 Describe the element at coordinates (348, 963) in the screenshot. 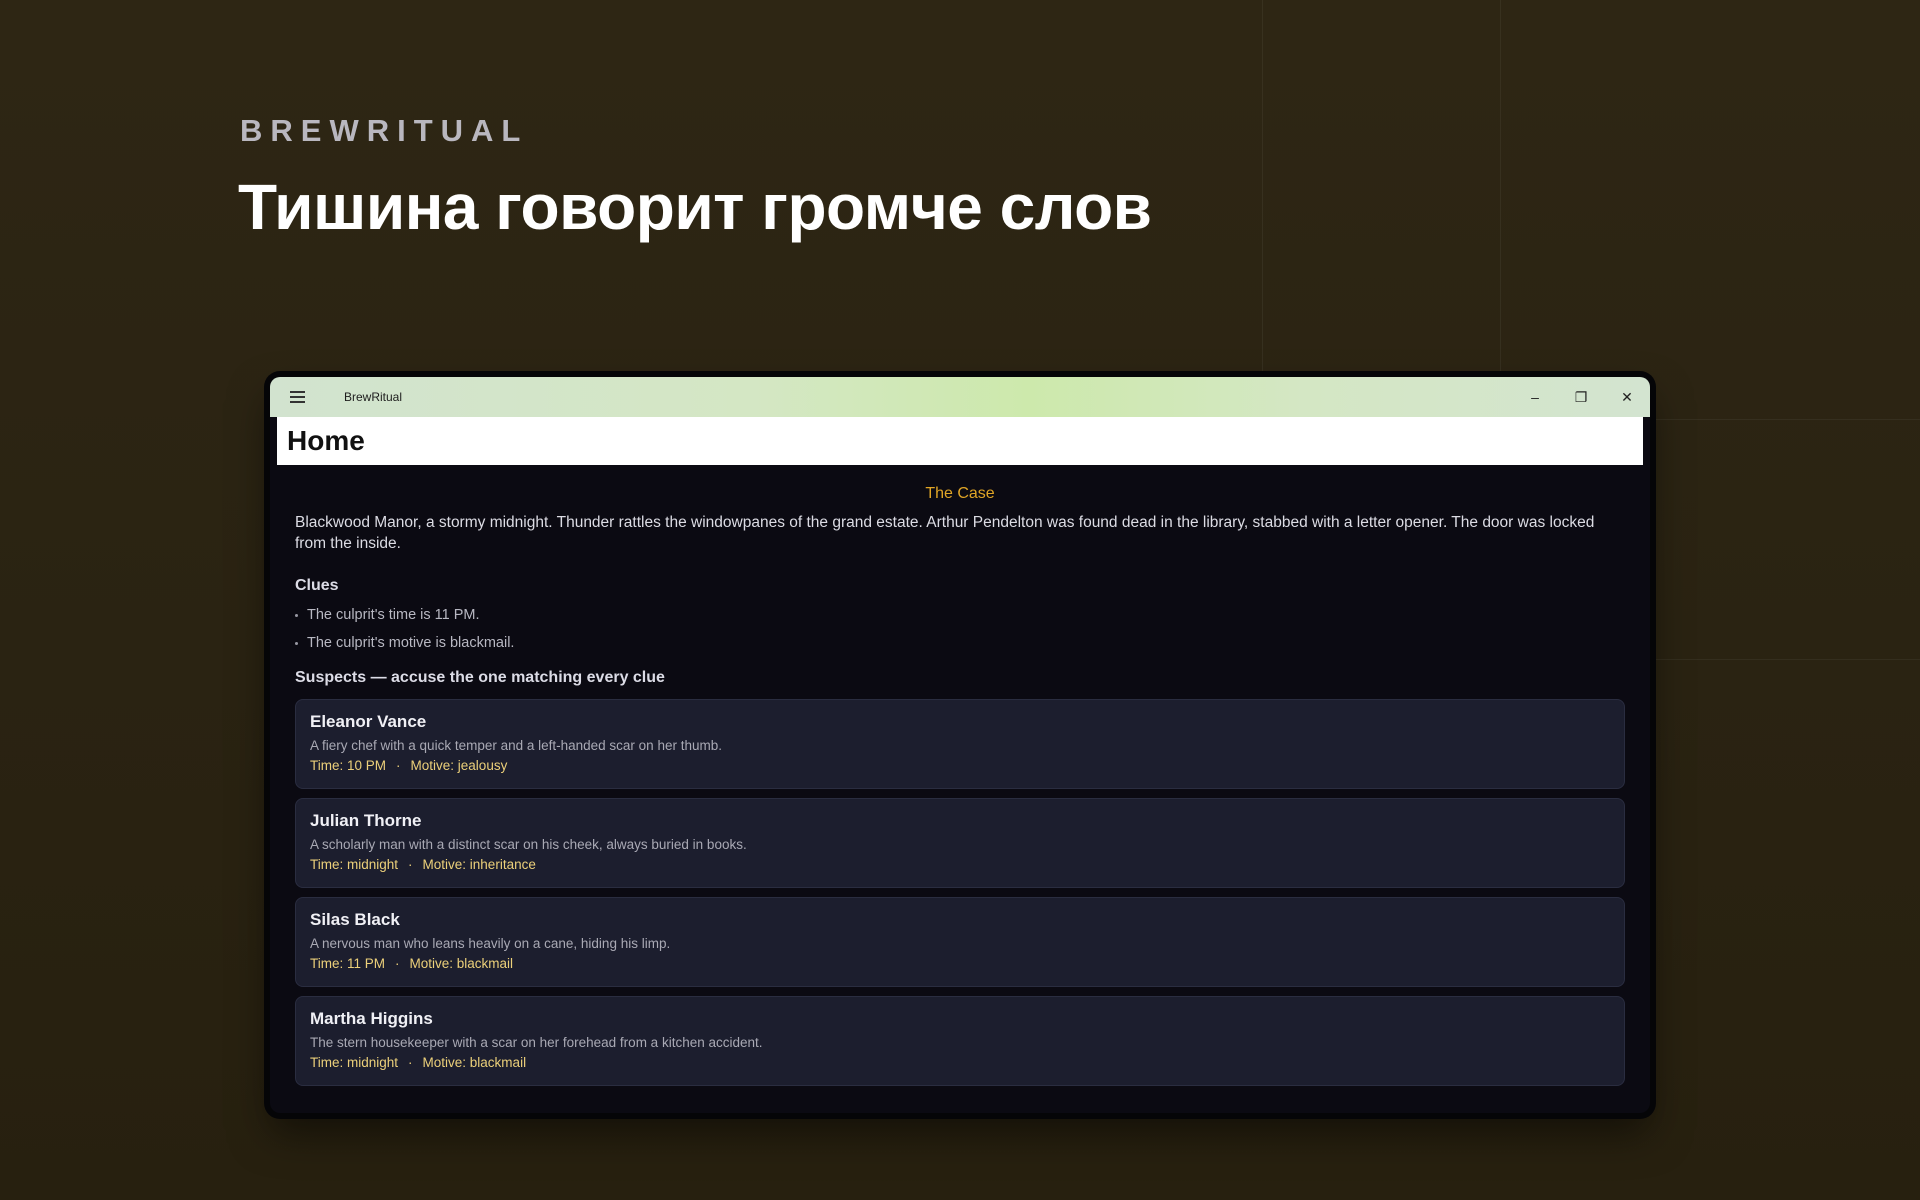

I see `suspect-time: Time: 11 PM` at that location.